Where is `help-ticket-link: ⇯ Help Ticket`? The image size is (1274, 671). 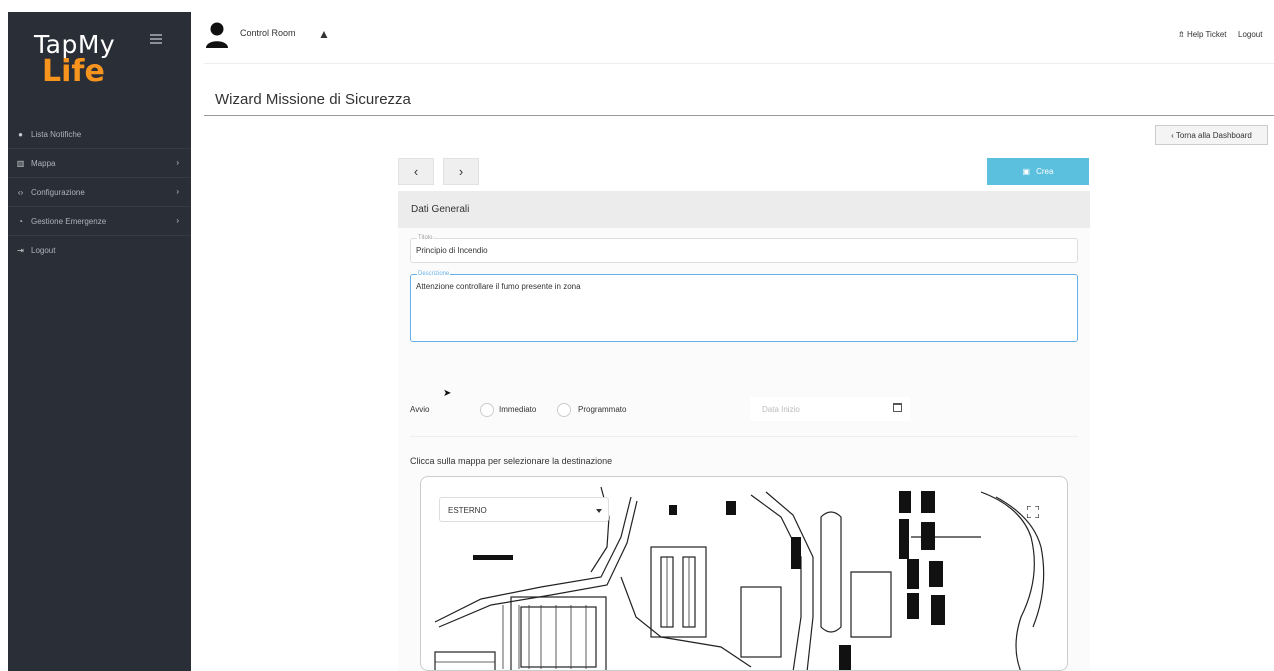 help-ticket-link: ⇯ Help Ticket is located at coordinates (1202, 34).